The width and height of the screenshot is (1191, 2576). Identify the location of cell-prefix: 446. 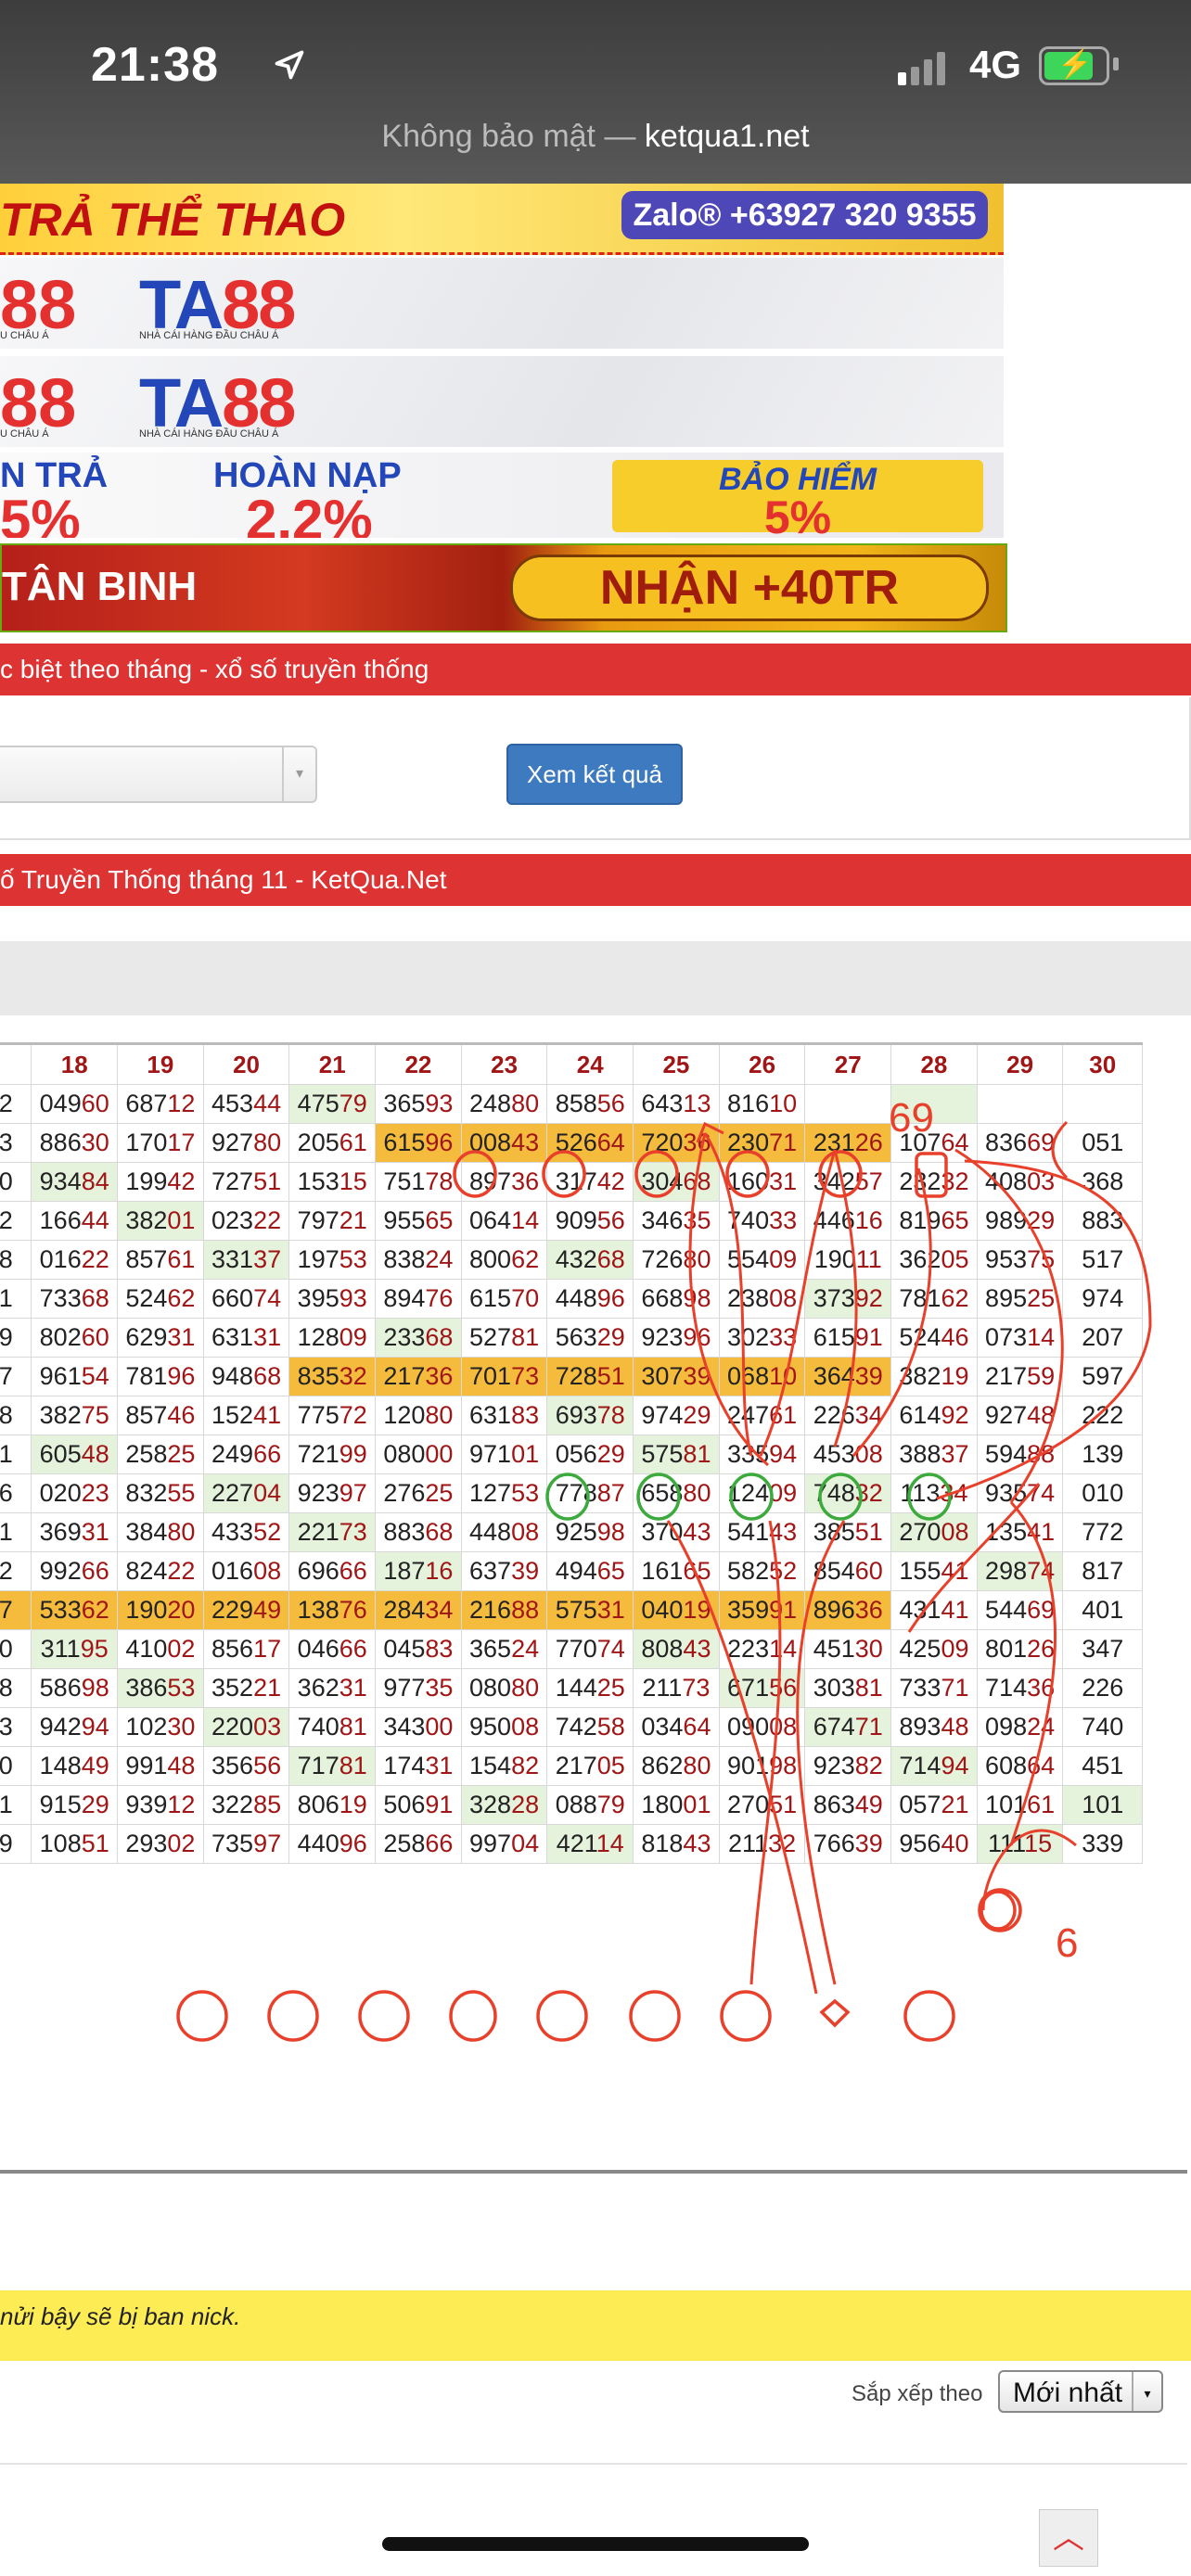
(834, 1220).